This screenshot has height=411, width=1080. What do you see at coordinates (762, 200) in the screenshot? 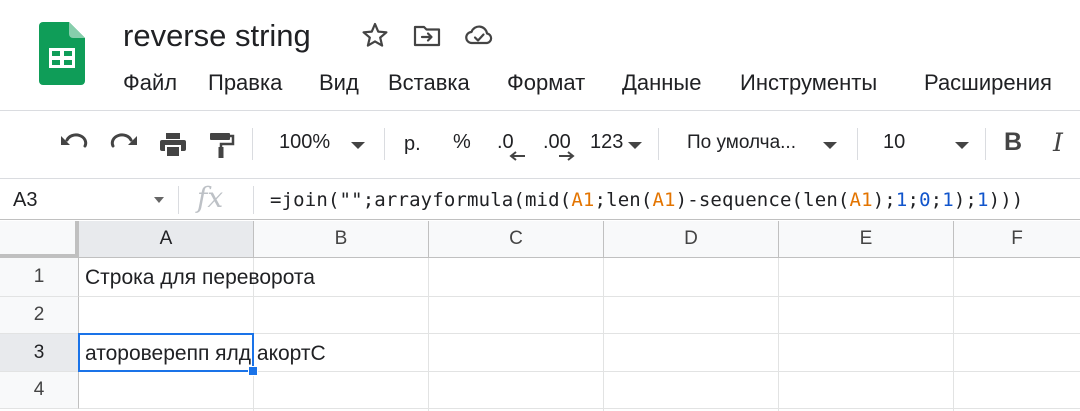
I see `formula-text: )-sequence(len(` at bounding box center [762, 200].